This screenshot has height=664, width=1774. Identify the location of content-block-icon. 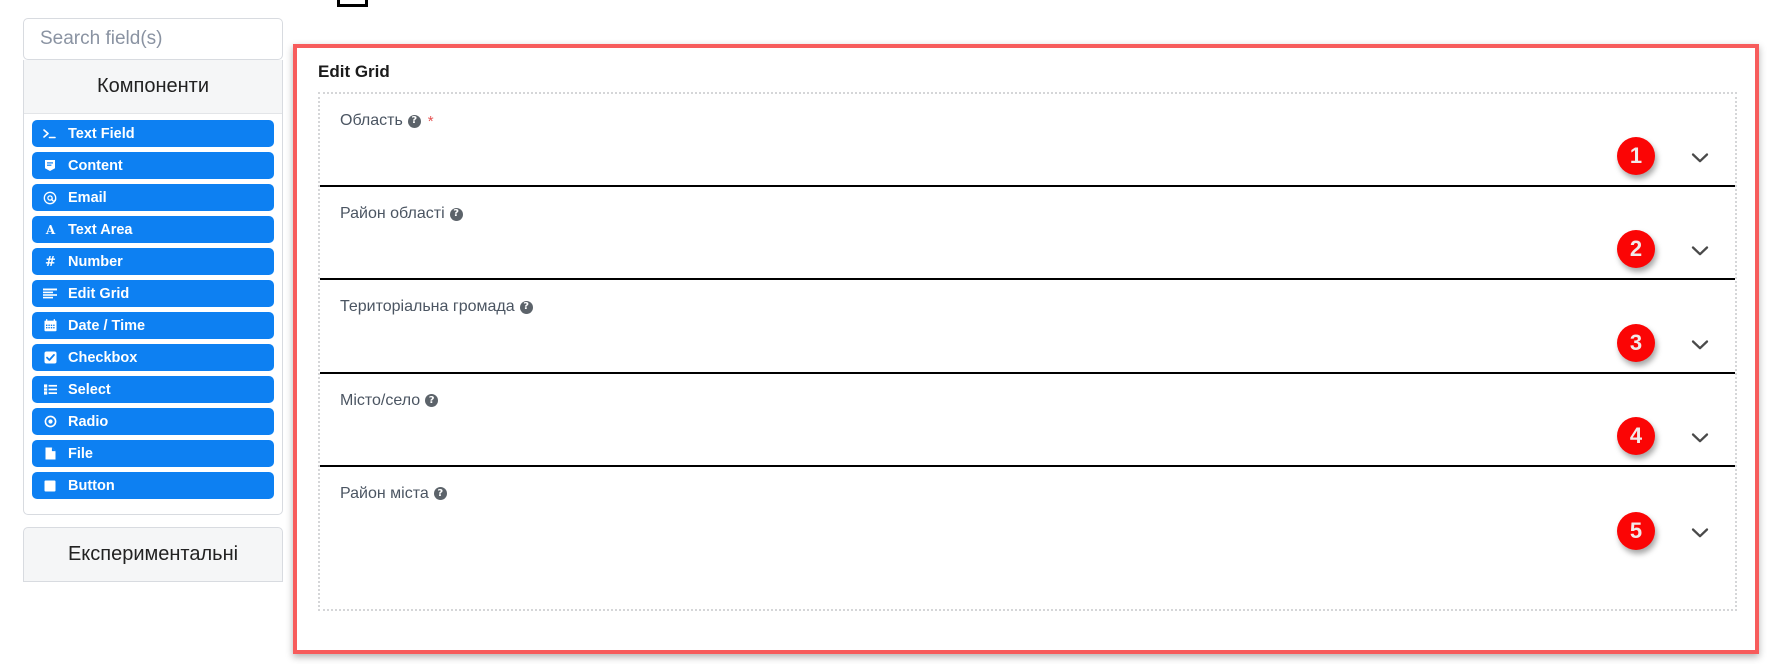
(50, 165).